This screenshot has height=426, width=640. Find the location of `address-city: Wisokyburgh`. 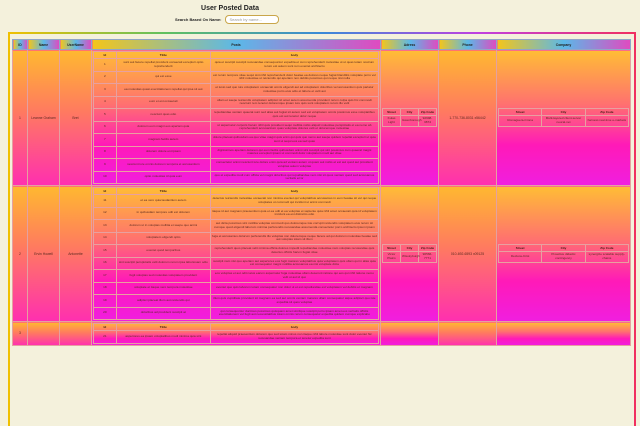

address-city: Wisokyburgh is located at coordinates (410, 257).